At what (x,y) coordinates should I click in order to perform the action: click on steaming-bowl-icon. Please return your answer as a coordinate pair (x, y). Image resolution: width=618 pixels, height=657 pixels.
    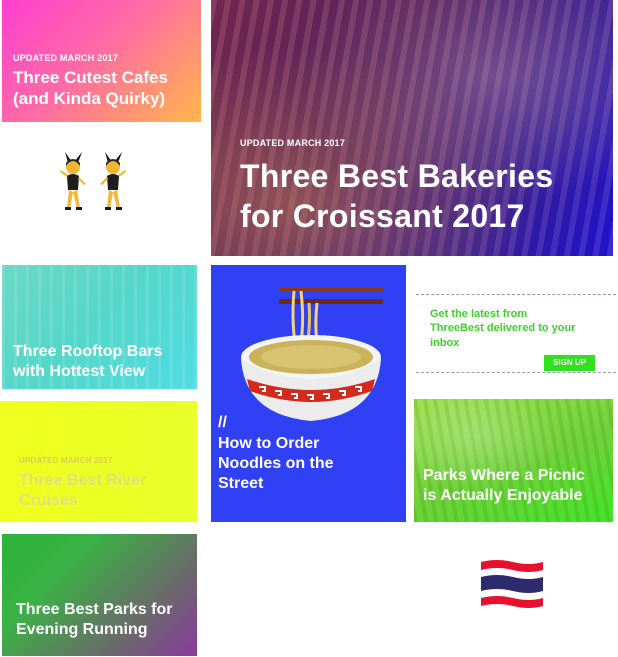
    Looking at the image, I should click on (312, 354).